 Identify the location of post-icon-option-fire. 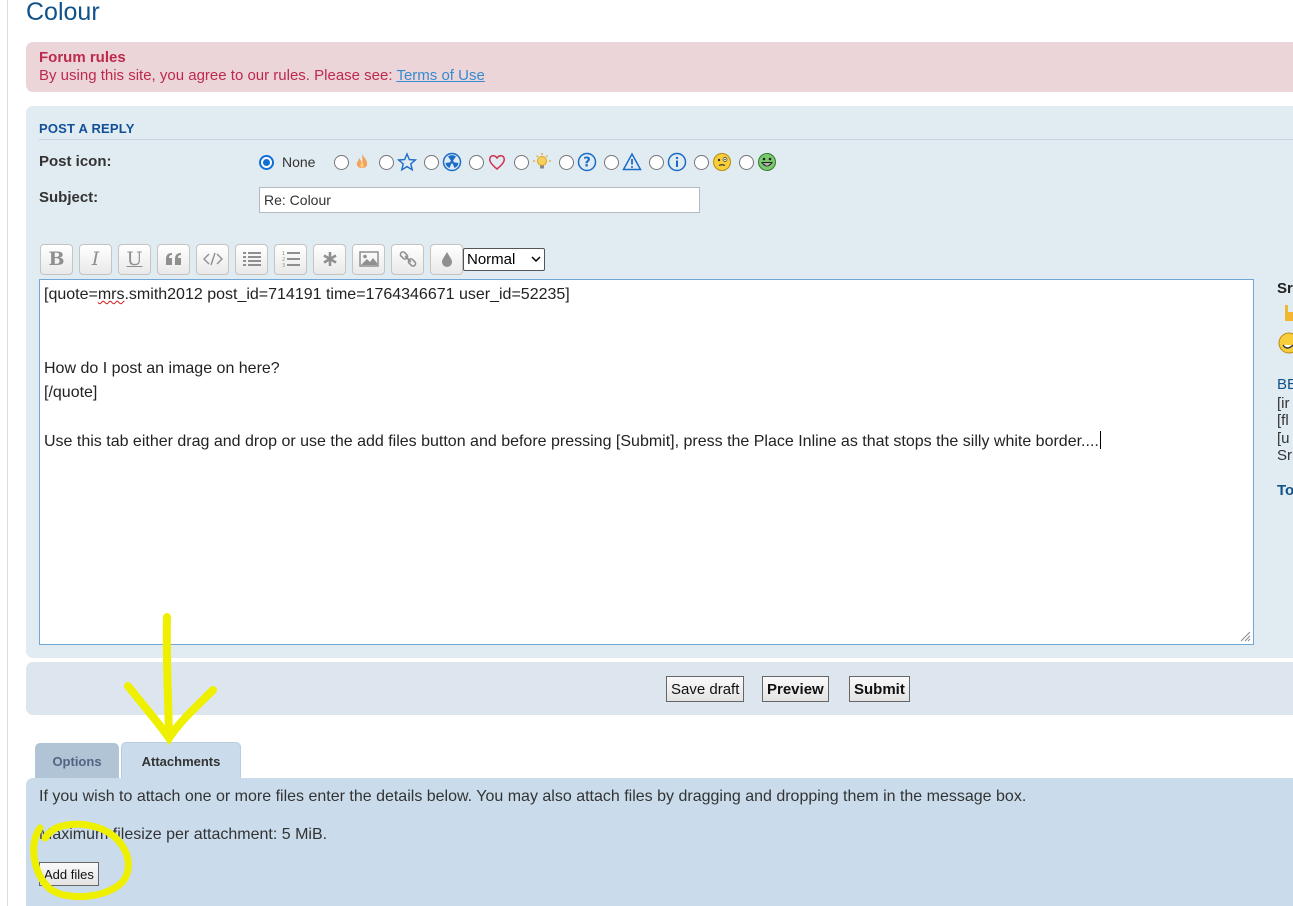
(353, 162).